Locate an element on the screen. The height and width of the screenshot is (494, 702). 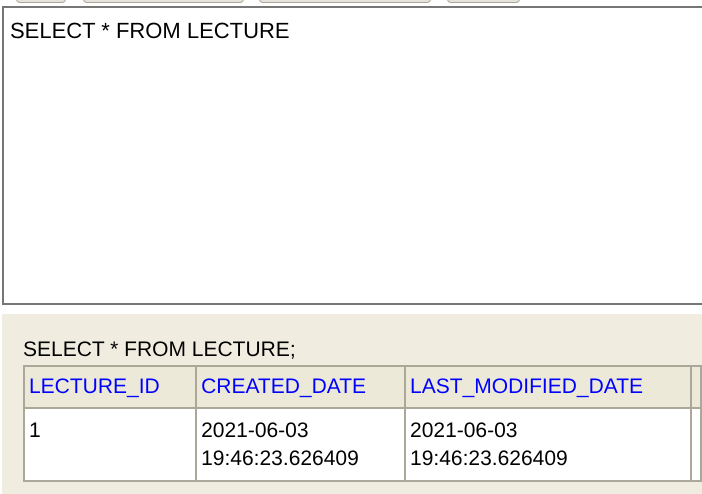
table-cell-text: 1 is located at coordinates (35, 431).